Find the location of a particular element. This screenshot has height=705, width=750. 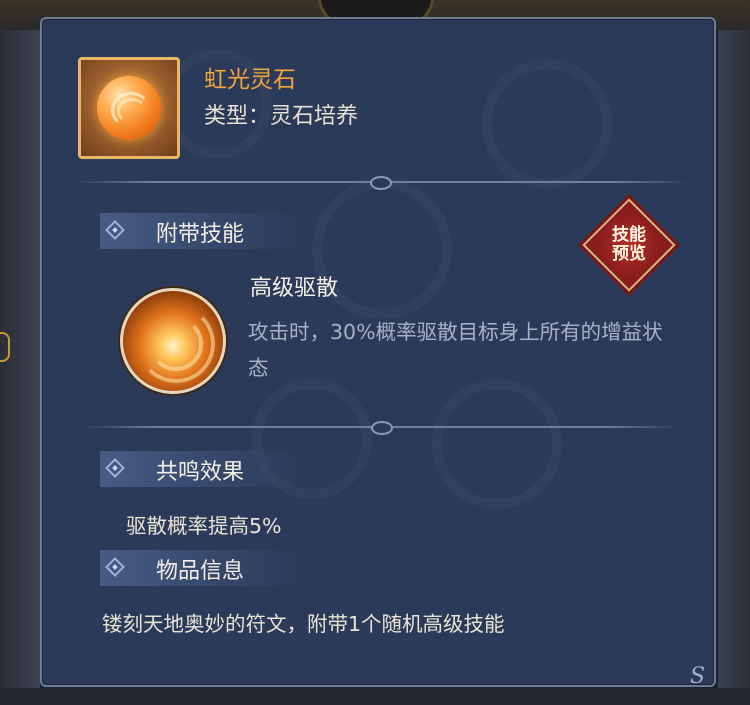

section-header-skill: 附带技能 is located at coordinates (200, 231).